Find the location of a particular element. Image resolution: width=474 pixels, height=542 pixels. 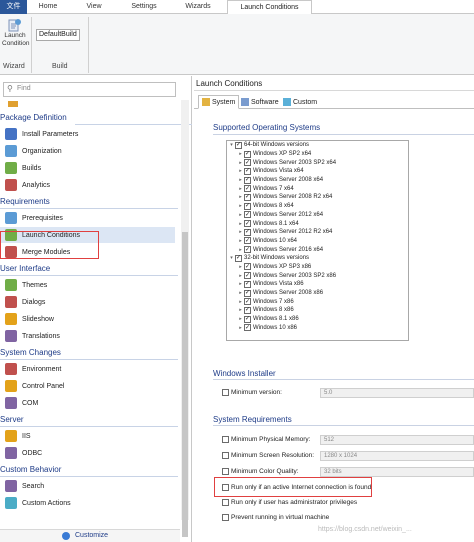

sidebar-item: ODBC is located at coordinates (92, 453).